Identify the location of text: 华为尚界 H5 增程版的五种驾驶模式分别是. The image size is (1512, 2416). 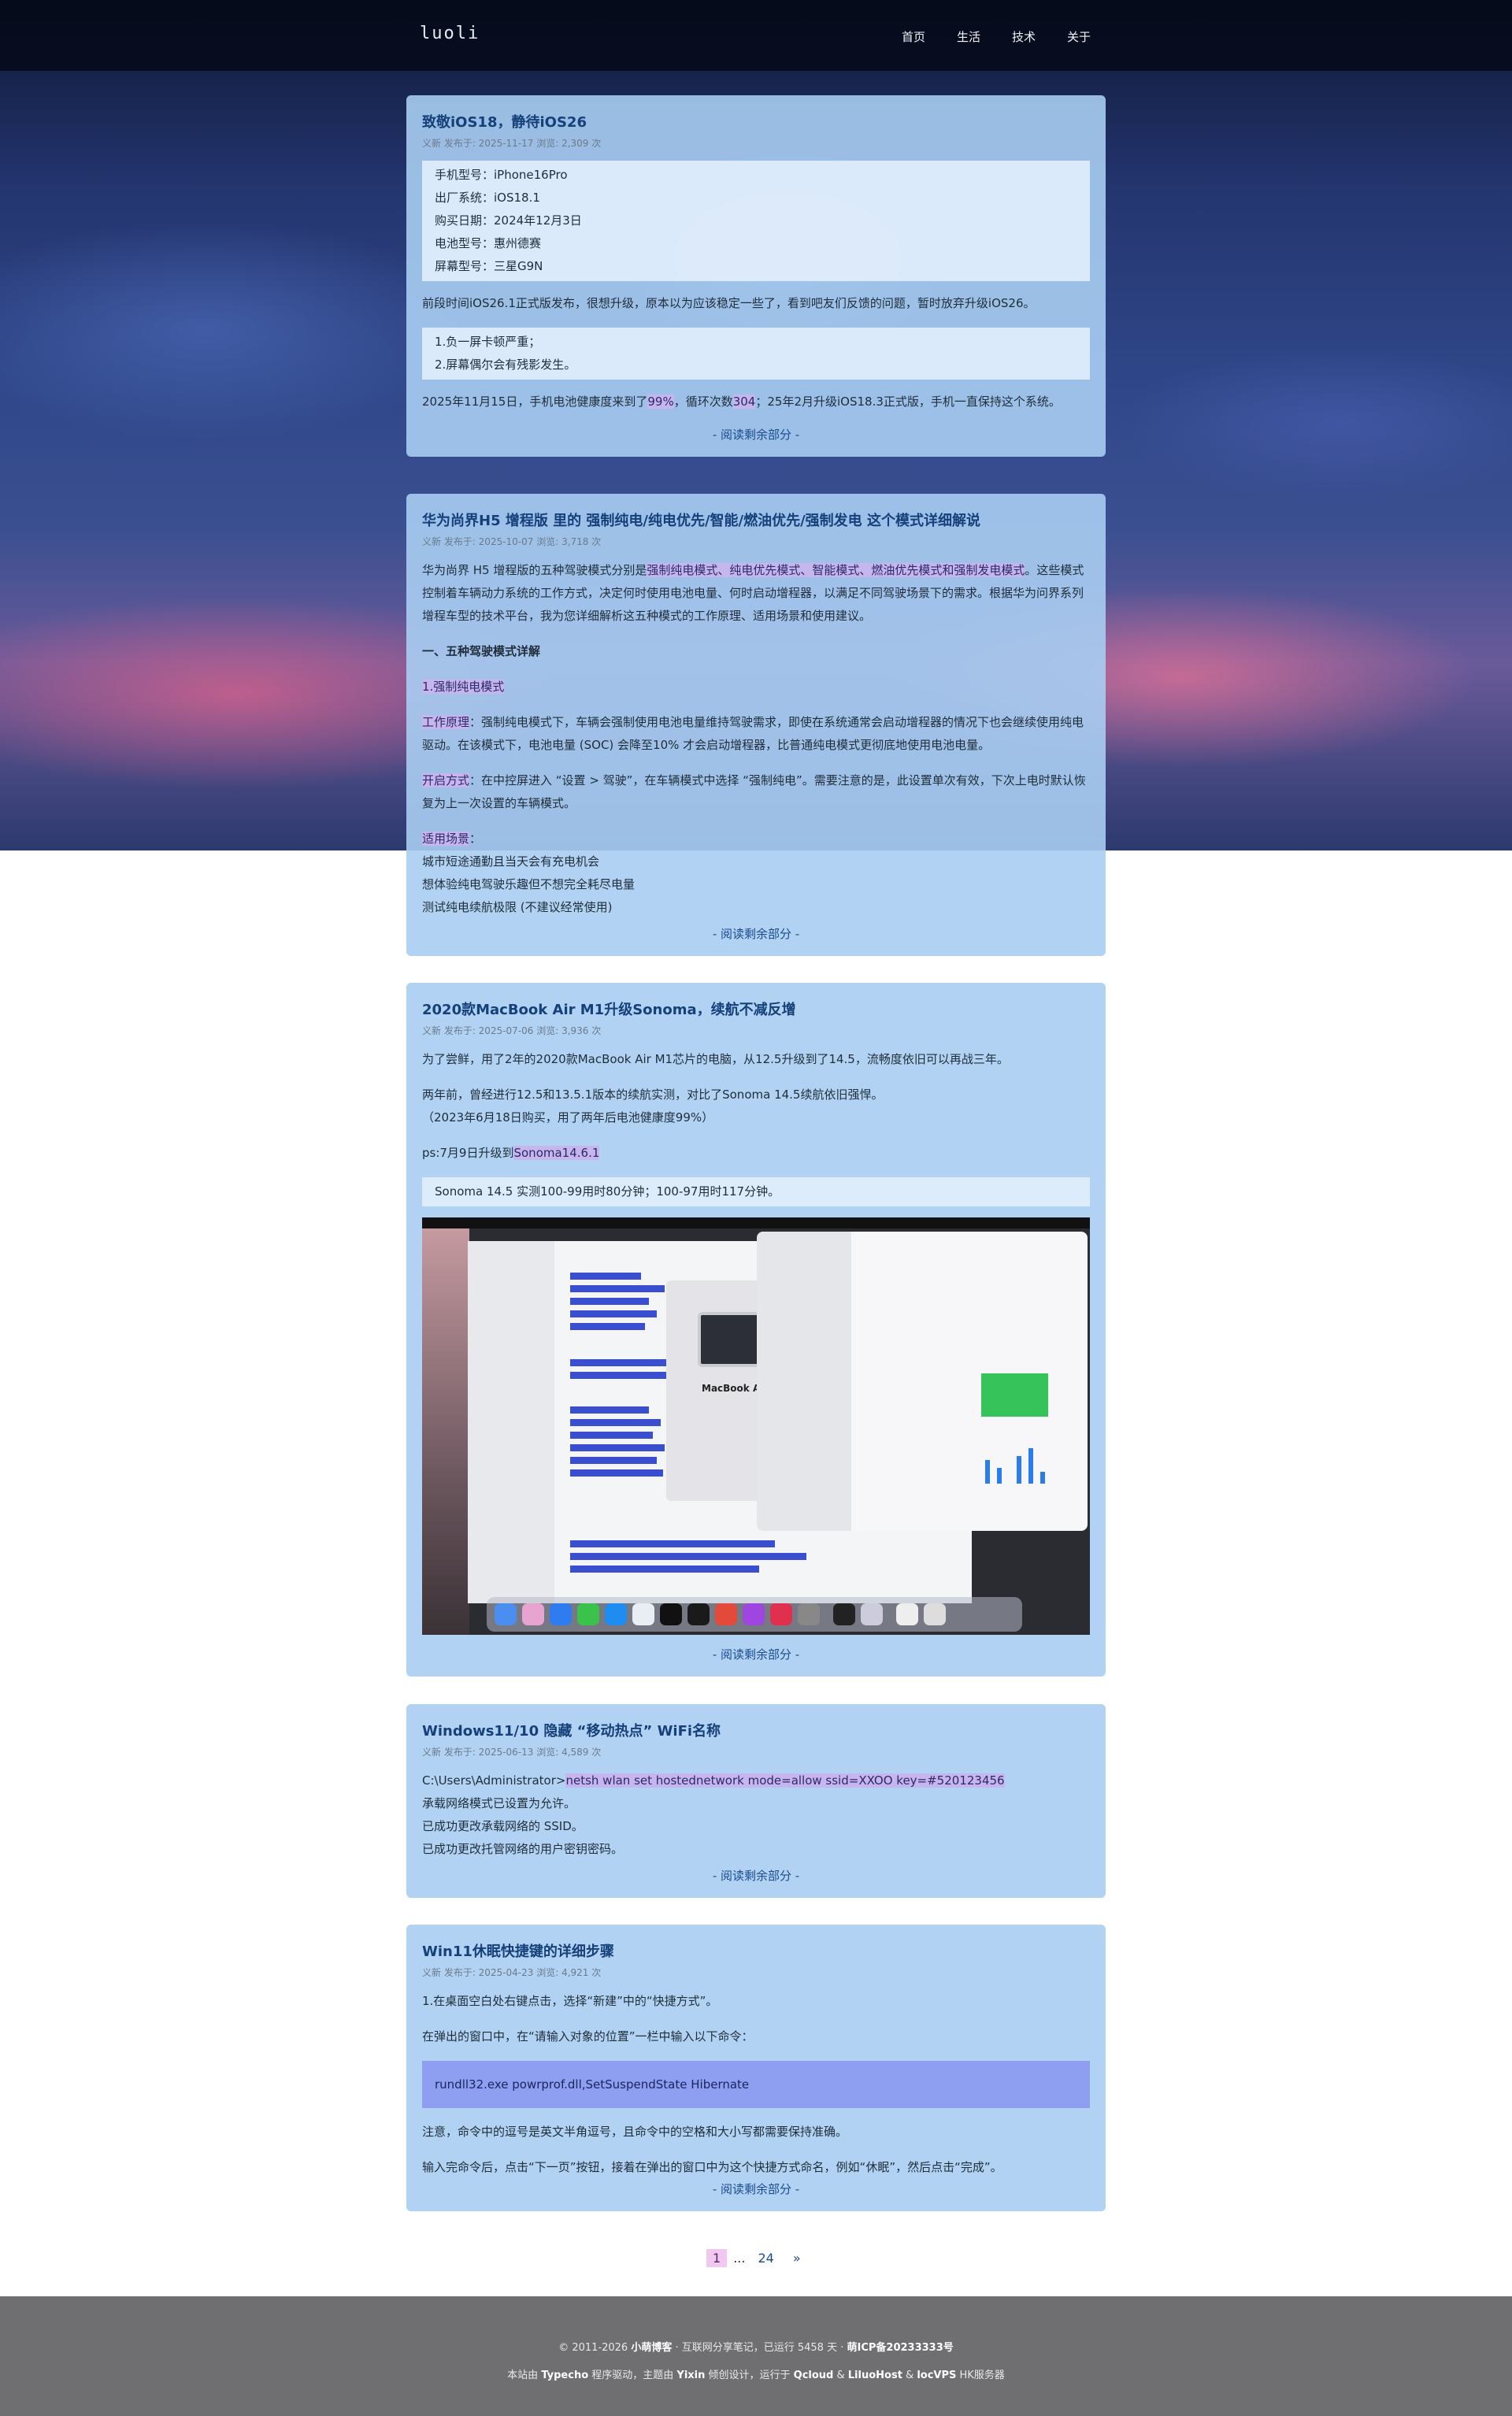
(534, 570).